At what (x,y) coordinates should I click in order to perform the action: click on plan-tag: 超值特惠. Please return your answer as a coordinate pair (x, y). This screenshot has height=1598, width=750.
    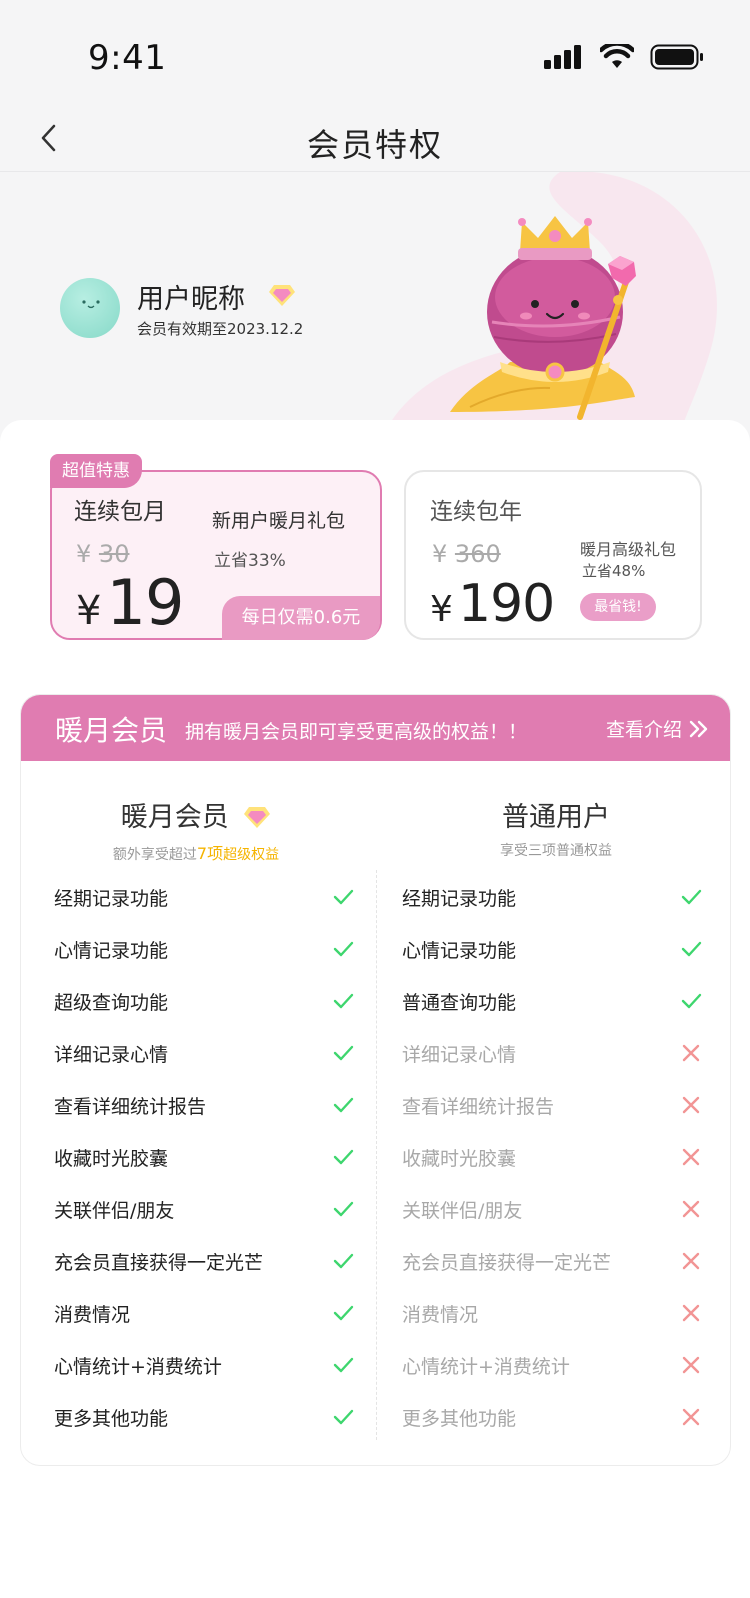
    Looking at the image, I should click on (96, 471).